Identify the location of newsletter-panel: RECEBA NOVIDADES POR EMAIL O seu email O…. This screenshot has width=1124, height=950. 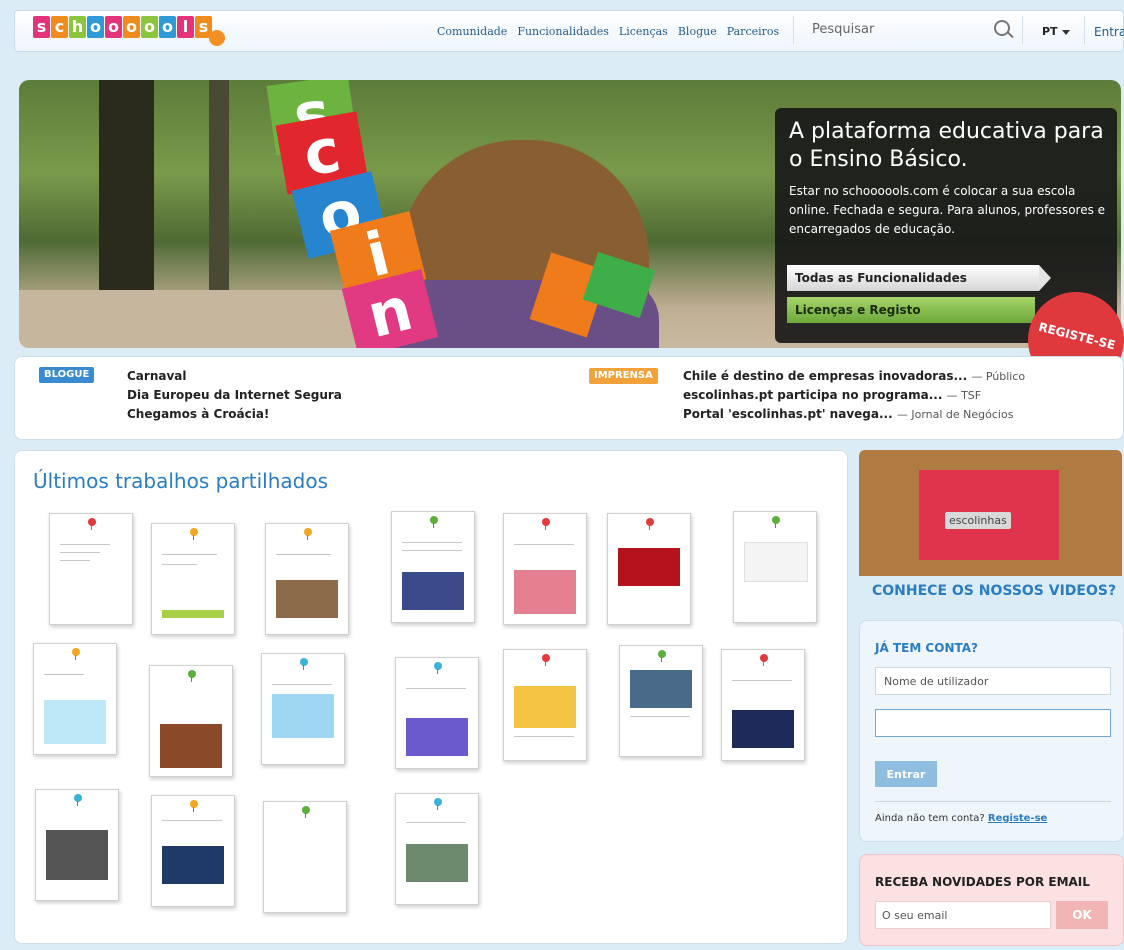
(991, 900).